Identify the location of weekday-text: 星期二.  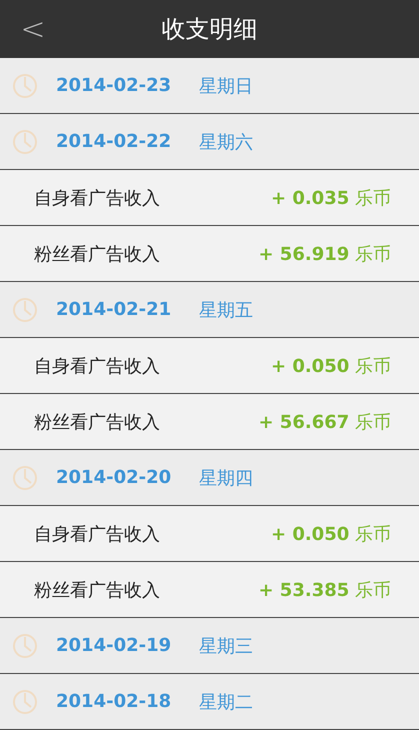
(226, 702).